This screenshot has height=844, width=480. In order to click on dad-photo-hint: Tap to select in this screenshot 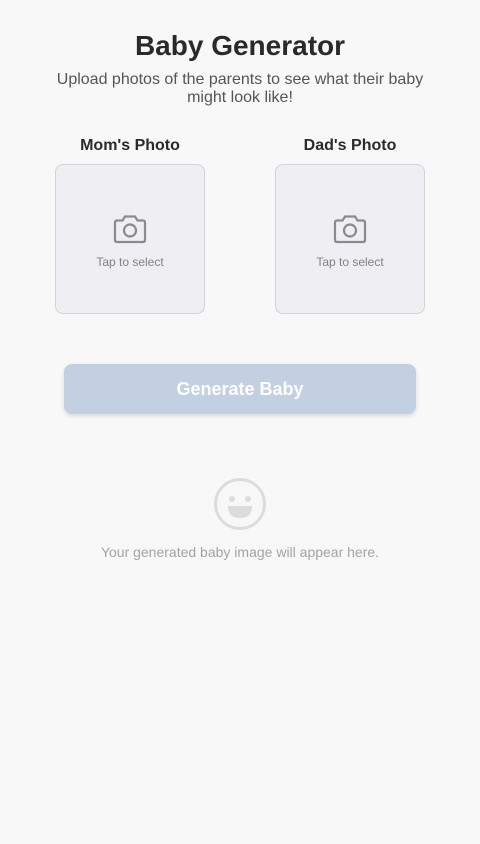, I will do `click(350, 262)`.